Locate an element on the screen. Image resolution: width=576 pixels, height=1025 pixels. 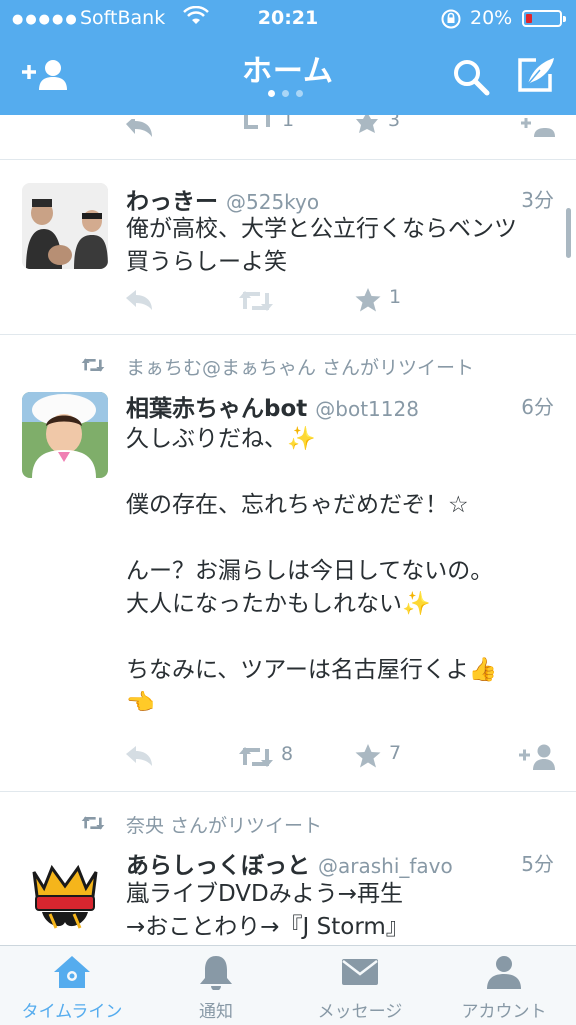
nav-header: ●●●●● SoftBank 20:21 20% ホーム is located at coordinates (288, 57).